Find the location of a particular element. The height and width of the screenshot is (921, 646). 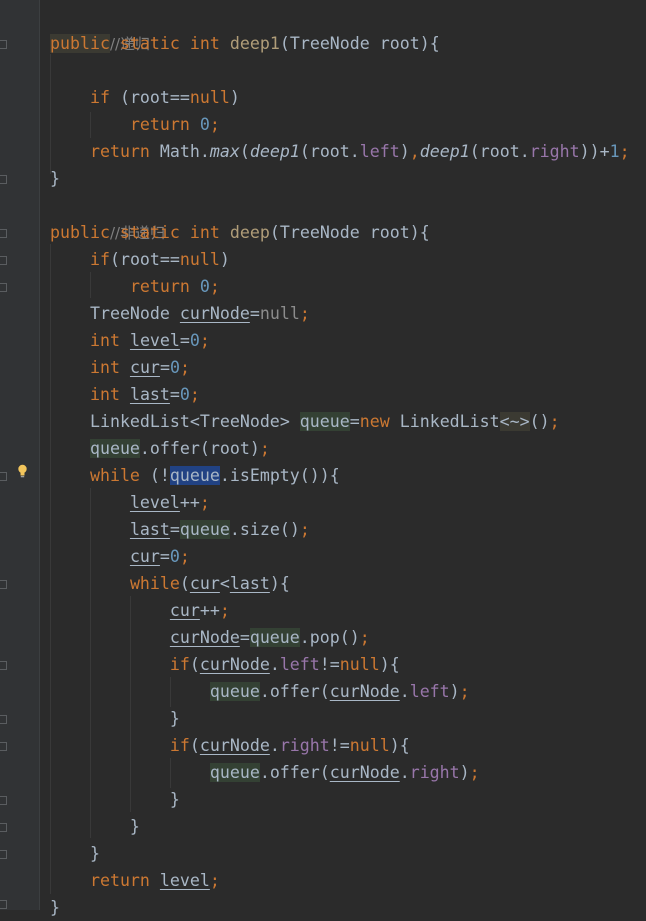

code-line-2: public static int deep1(TreeNode root){ is located at coordinates (245, 43).